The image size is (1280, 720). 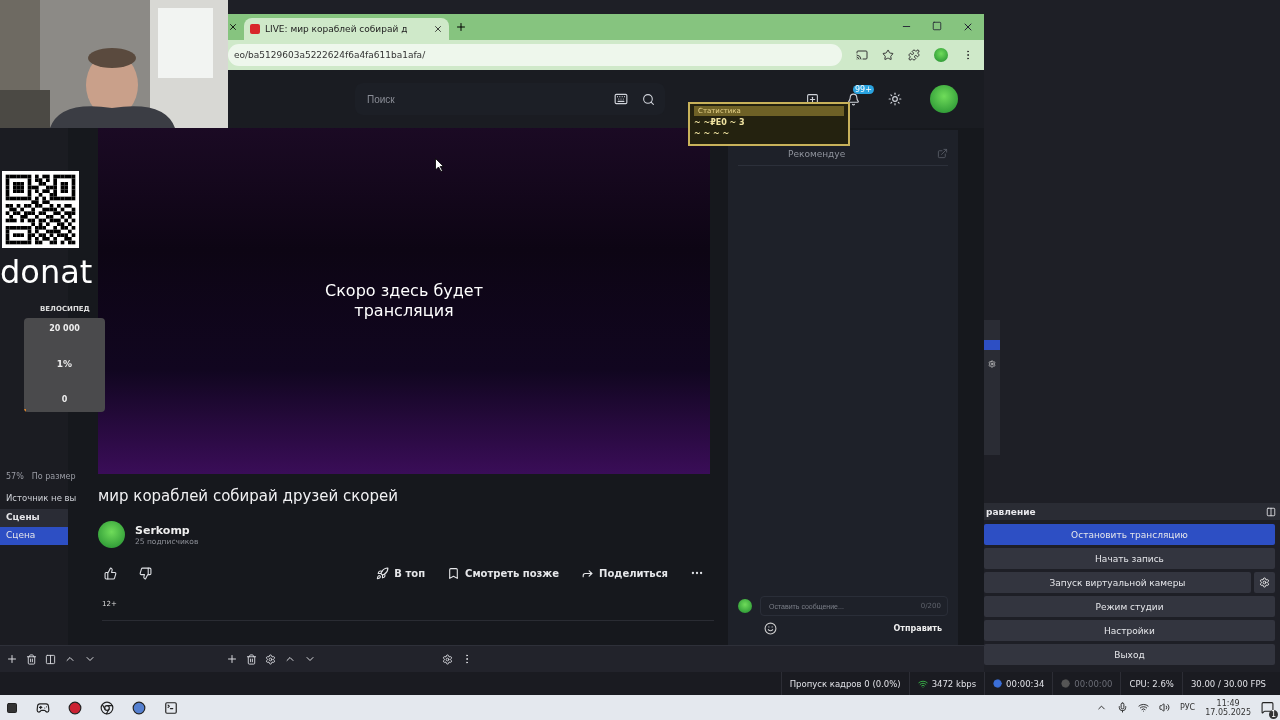 I want to click on terminal-icon, so click(x=171, y=707).